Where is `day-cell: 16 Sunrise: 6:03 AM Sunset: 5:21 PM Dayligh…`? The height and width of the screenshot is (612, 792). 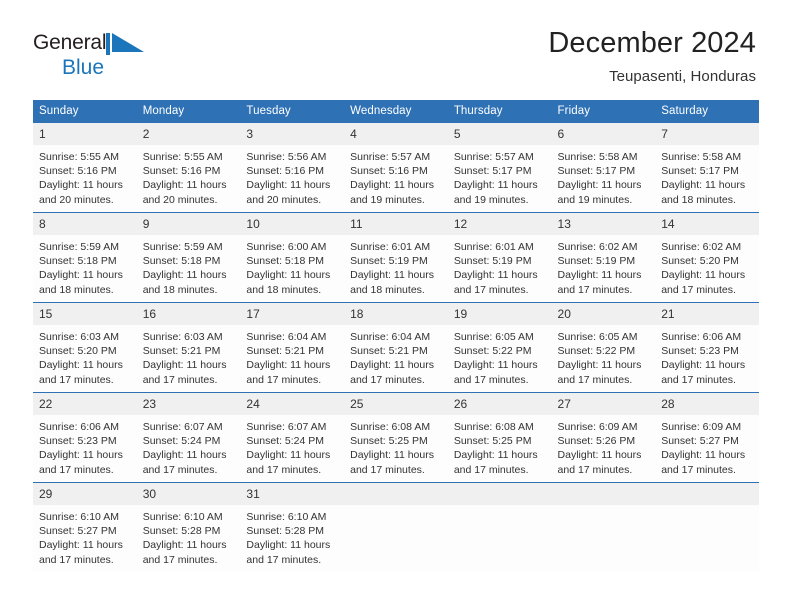
day-cell: 16 Sunrise: 6:03 AM Sunset: 5:21 PM Dayligh… is located at coordinates (188, 347).